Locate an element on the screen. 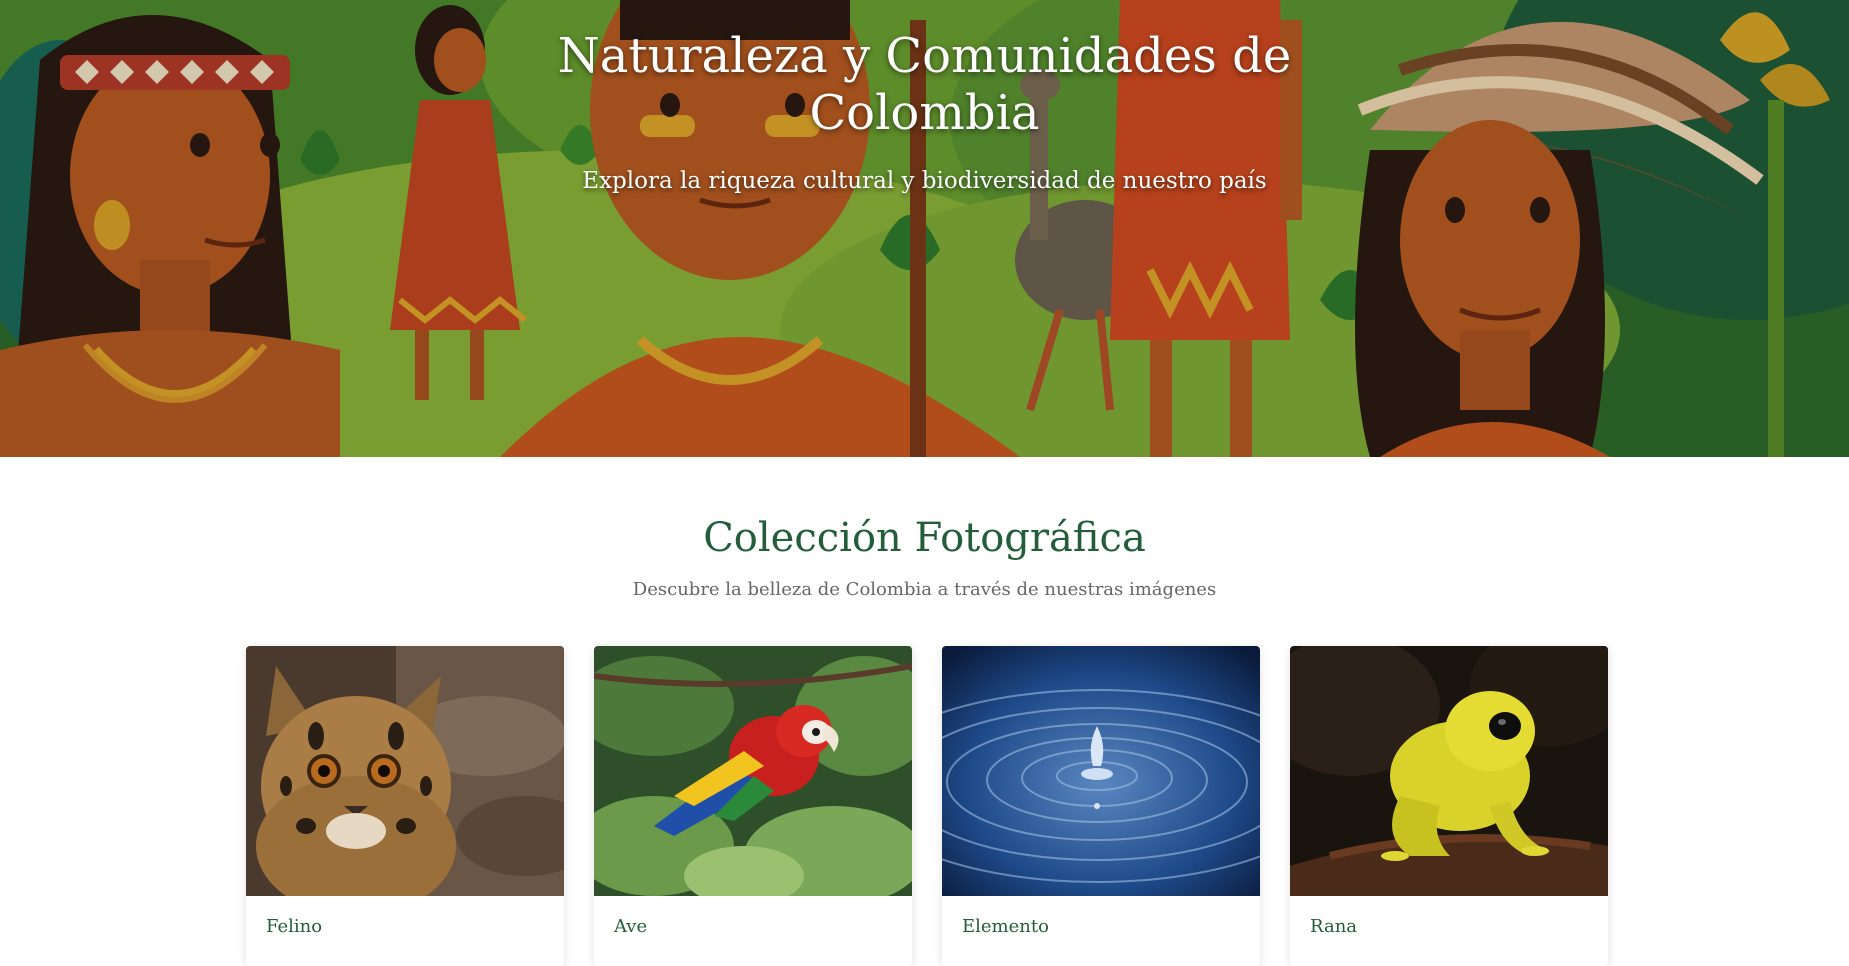  photo-card-ave: Ave is located at coordinates (753, 806).